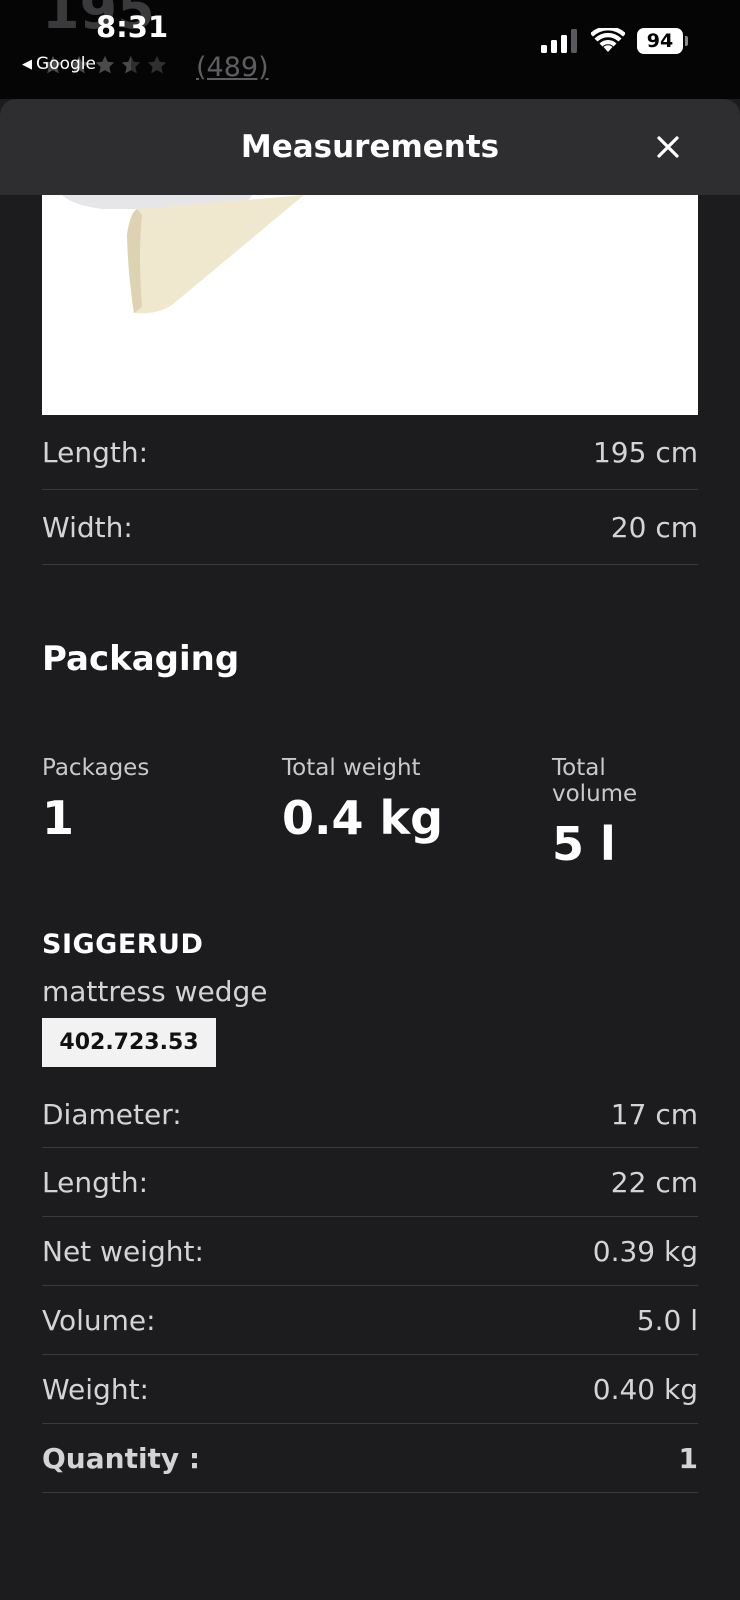 The width and height of the screenshot is (740, 1600). I want to click on stat-value: 0.4 kg, so click(363, 818).